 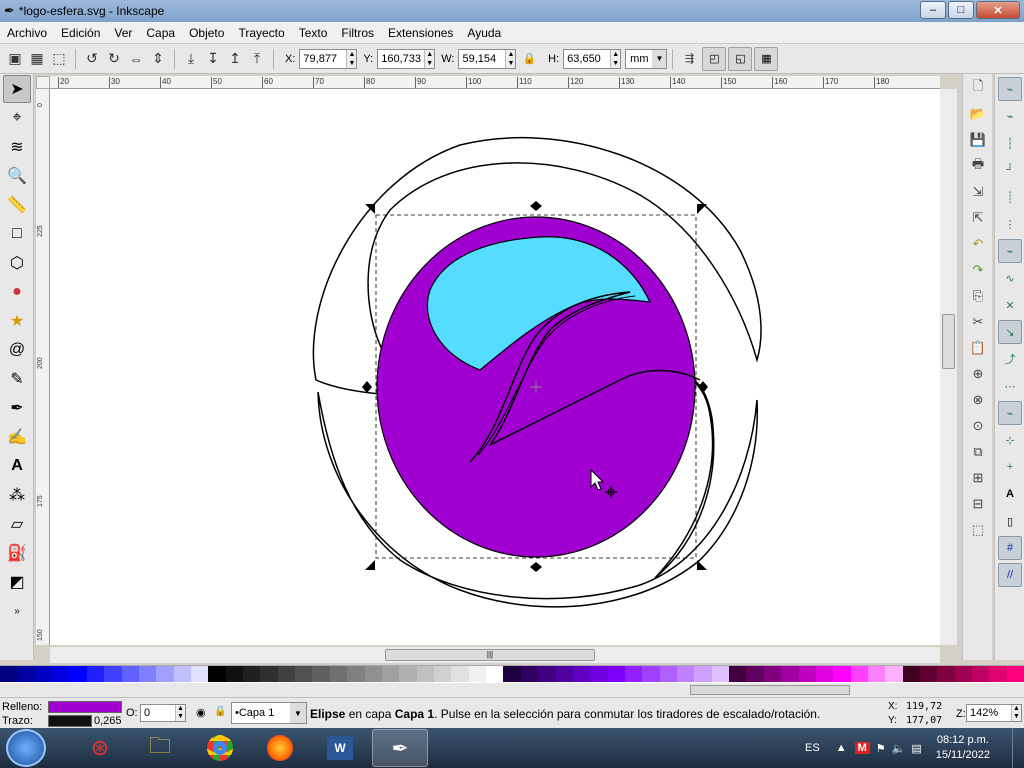 What do you see at coordinates (1010, 197) in the screenshot?
I see `snap-bbox-midpoints-icon: ┊` at bounding box center [1010, 197].